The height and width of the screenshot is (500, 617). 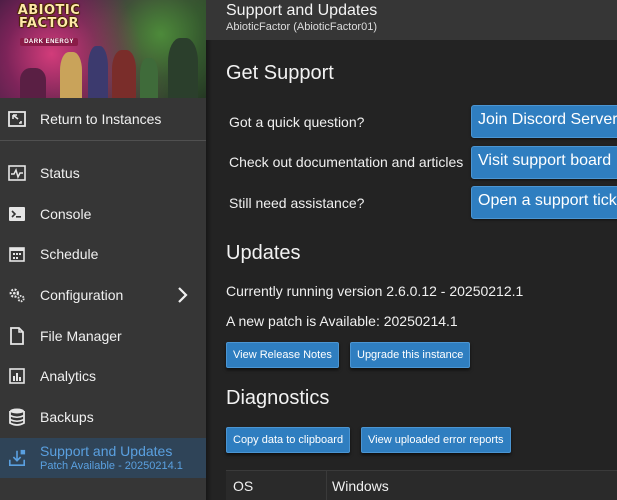 I want to click on table-row: OS Windows, so click(x=421, y=485).